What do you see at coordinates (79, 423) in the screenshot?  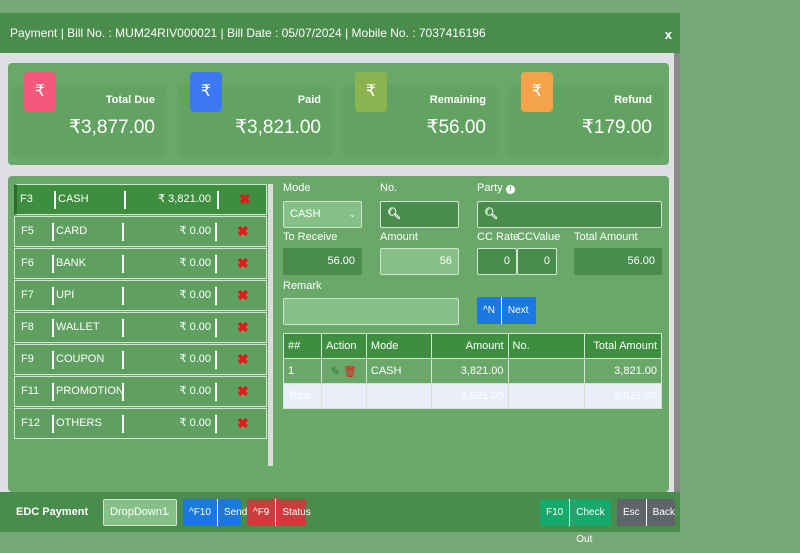 I see `mode-name: OTHERS` at bounding box center [79, 423].